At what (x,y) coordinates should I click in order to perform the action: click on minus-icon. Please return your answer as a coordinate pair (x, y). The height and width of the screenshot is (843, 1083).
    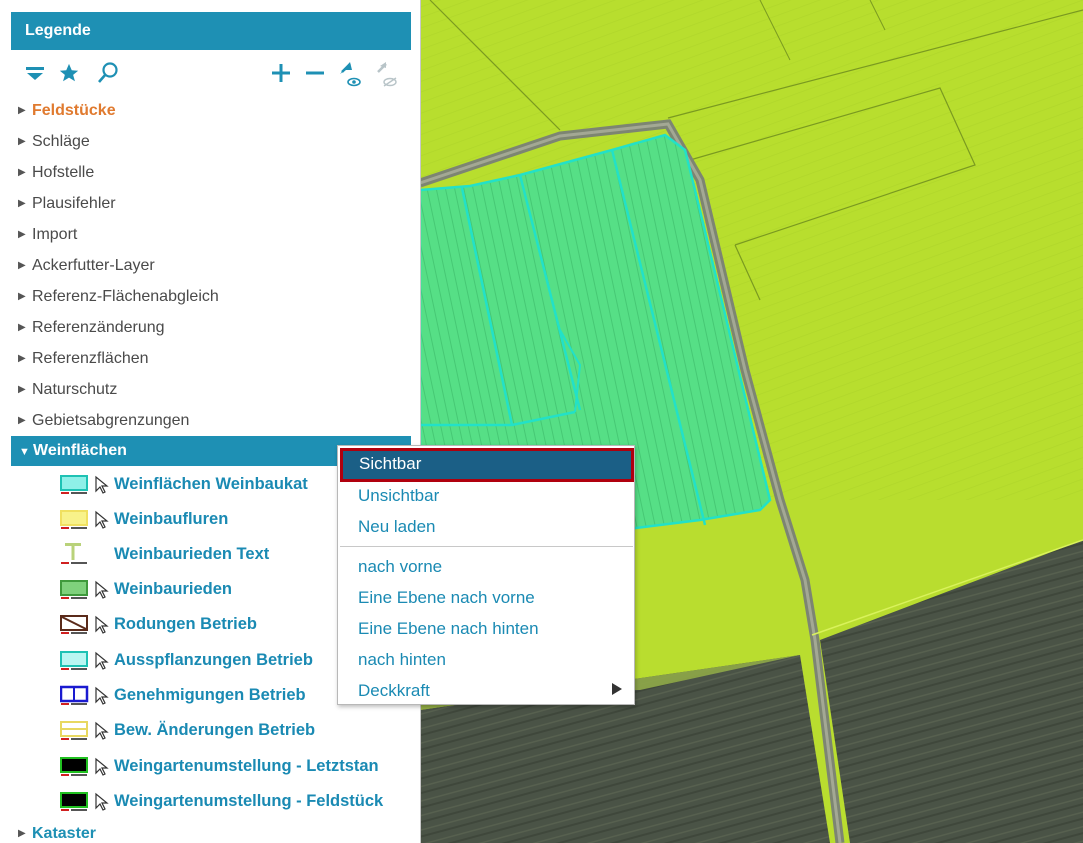
    Looking at the image, I should click on (315, 73).